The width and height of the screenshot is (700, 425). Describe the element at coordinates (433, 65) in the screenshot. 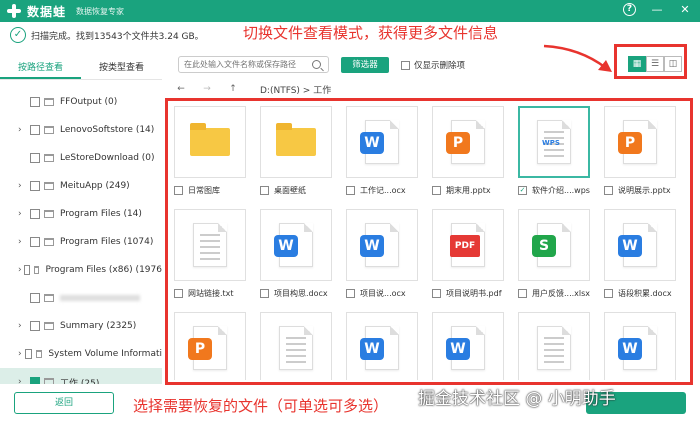

I see `only-deleted-toggle: 仅显示删除项` at that location.